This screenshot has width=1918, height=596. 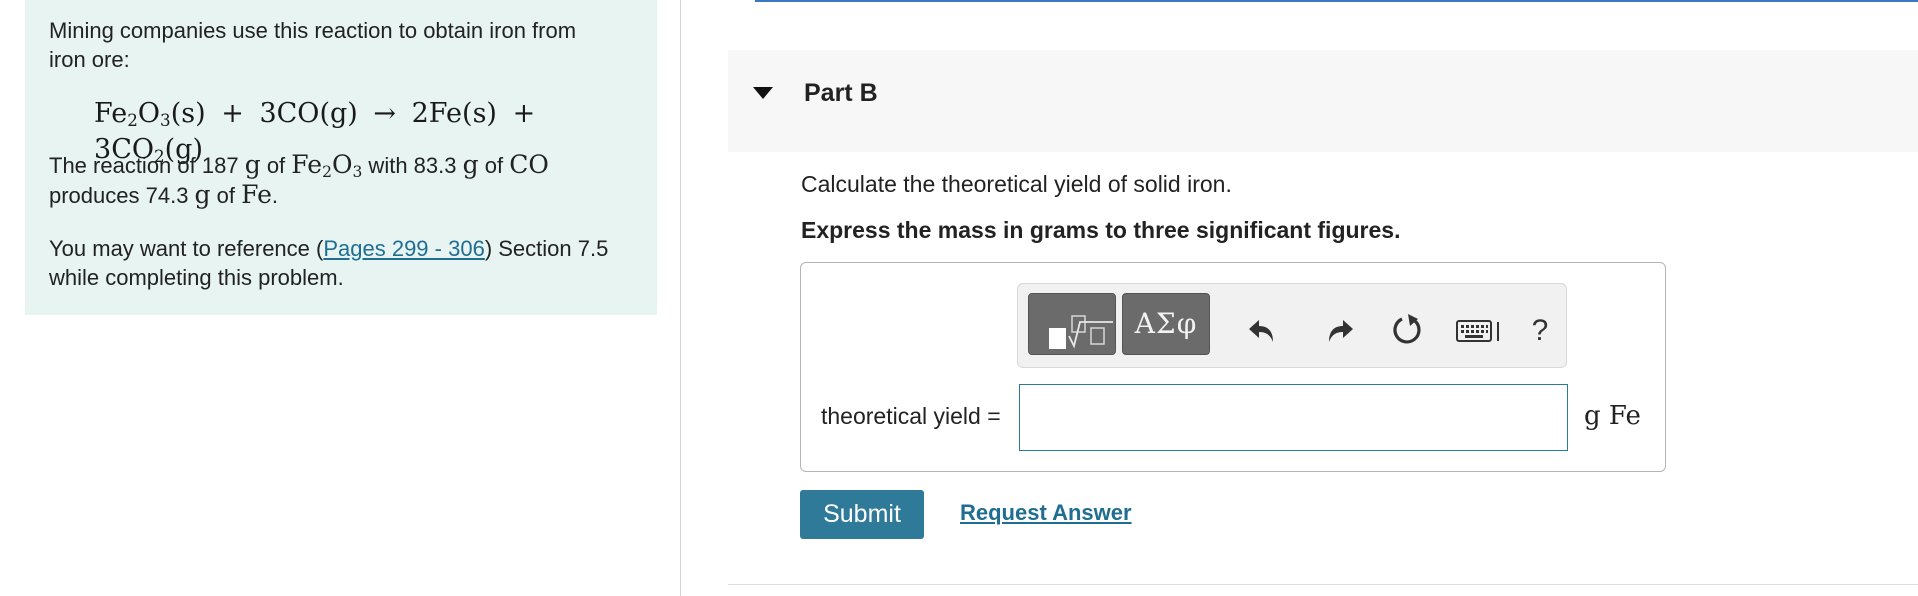 I want to click on eq-coef: 2, so click(x=420, y=113).